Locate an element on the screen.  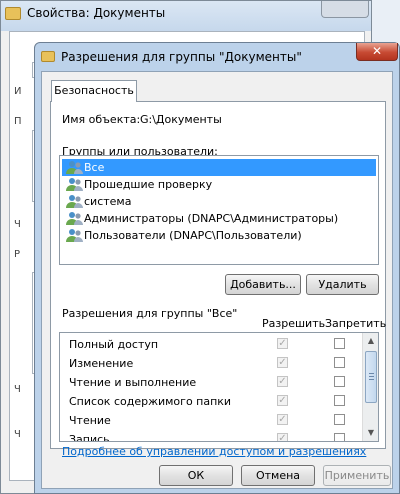
tab-security: Безопасность is located at coordinates (94, 91).